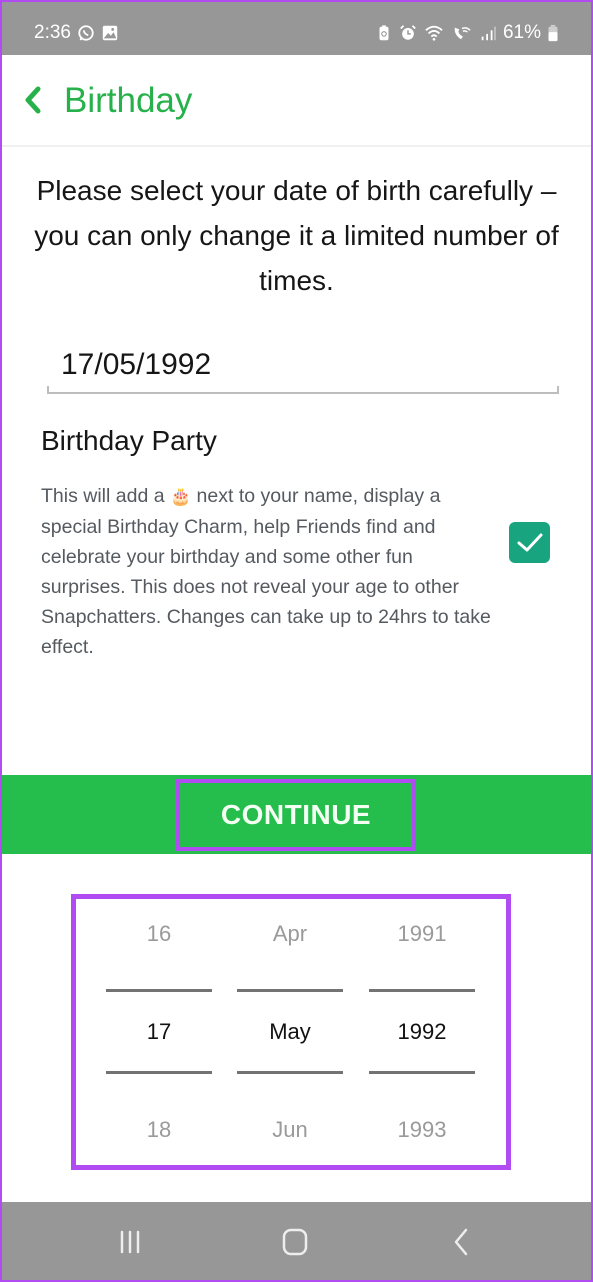 This screenshot has width=593, height=1282. Describe the element at coordinates (296, 27) in the screenshot. I see `status-bar: 2:36 61%` at that location.